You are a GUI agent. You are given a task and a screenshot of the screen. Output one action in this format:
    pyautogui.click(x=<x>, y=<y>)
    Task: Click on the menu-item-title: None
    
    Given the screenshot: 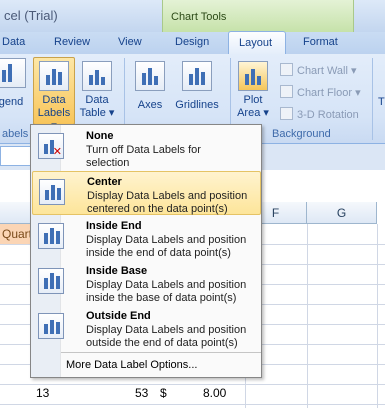 What is the action you would take?
    pyautogui.click(x=100, y=136)
    